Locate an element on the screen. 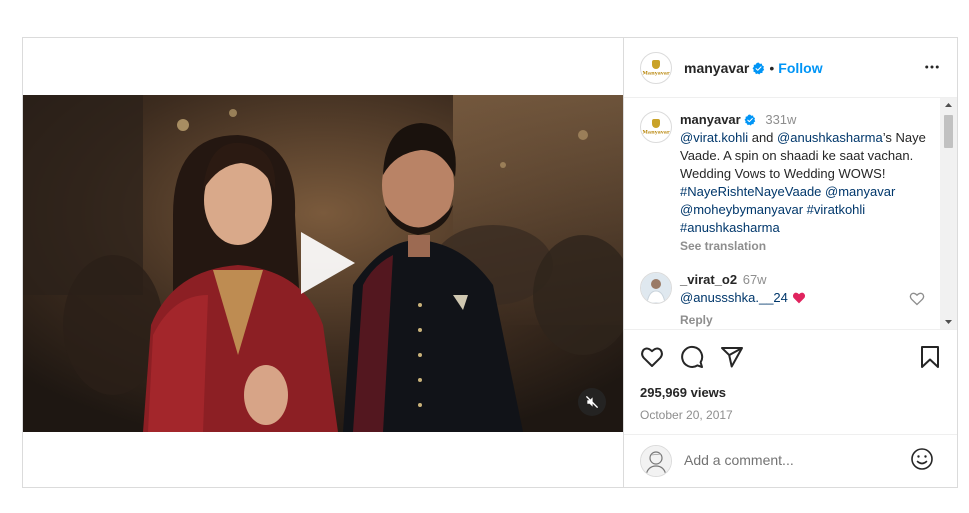 The height and width of the screenshot is (513, 969). see-translation-link: See translation is located at coordinates (805, 246).